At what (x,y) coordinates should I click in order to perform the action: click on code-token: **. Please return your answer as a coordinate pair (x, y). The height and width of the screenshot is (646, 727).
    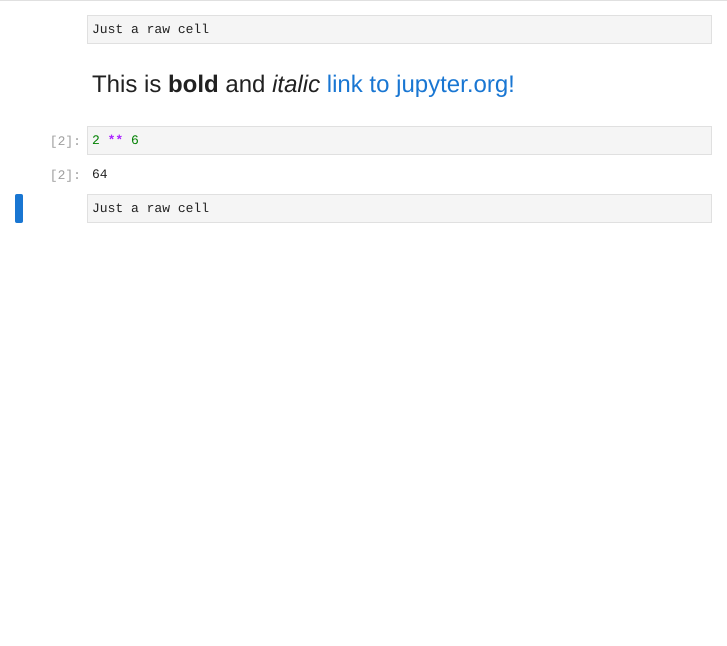
    Looking at the image, I should click on (116, 140).